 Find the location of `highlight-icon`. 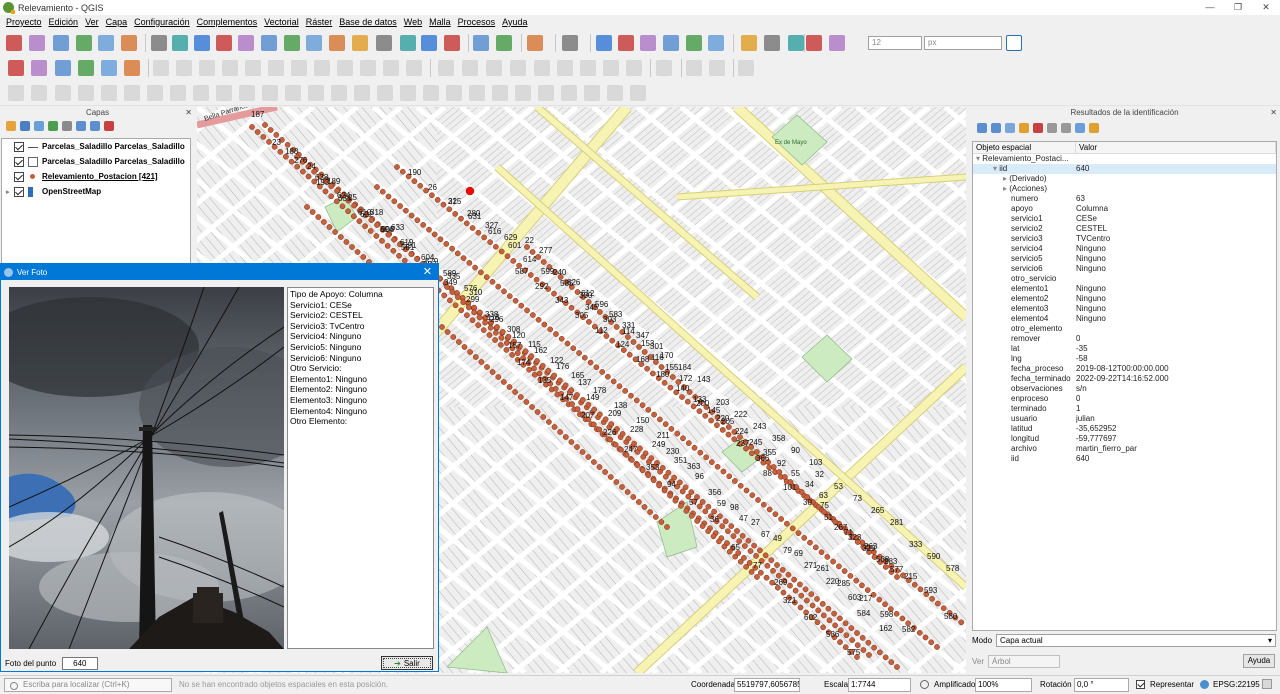

highlight-icon is located at coordinates (1038, 128).